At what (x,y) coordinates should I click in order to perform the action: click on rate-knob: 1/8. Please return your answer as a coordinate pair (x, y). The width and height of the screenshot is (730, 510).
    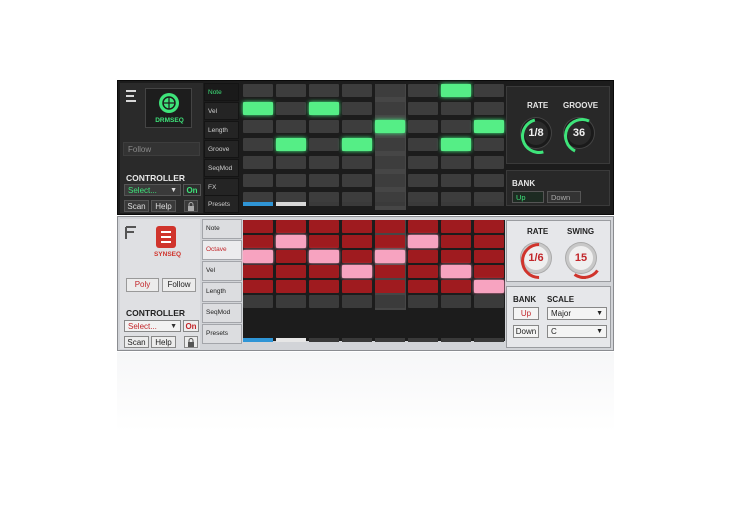
    Looking at the image, I should click on (539, 136).